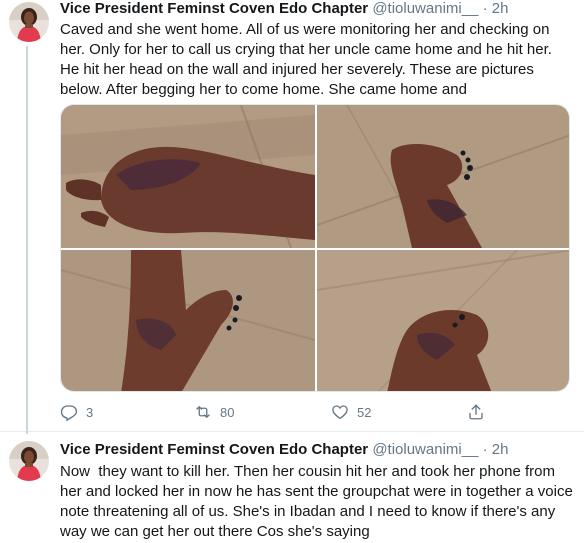 Image resolution: width=584 pixels, height=543 pixels. I want to click on share-button, so click(476, 412).